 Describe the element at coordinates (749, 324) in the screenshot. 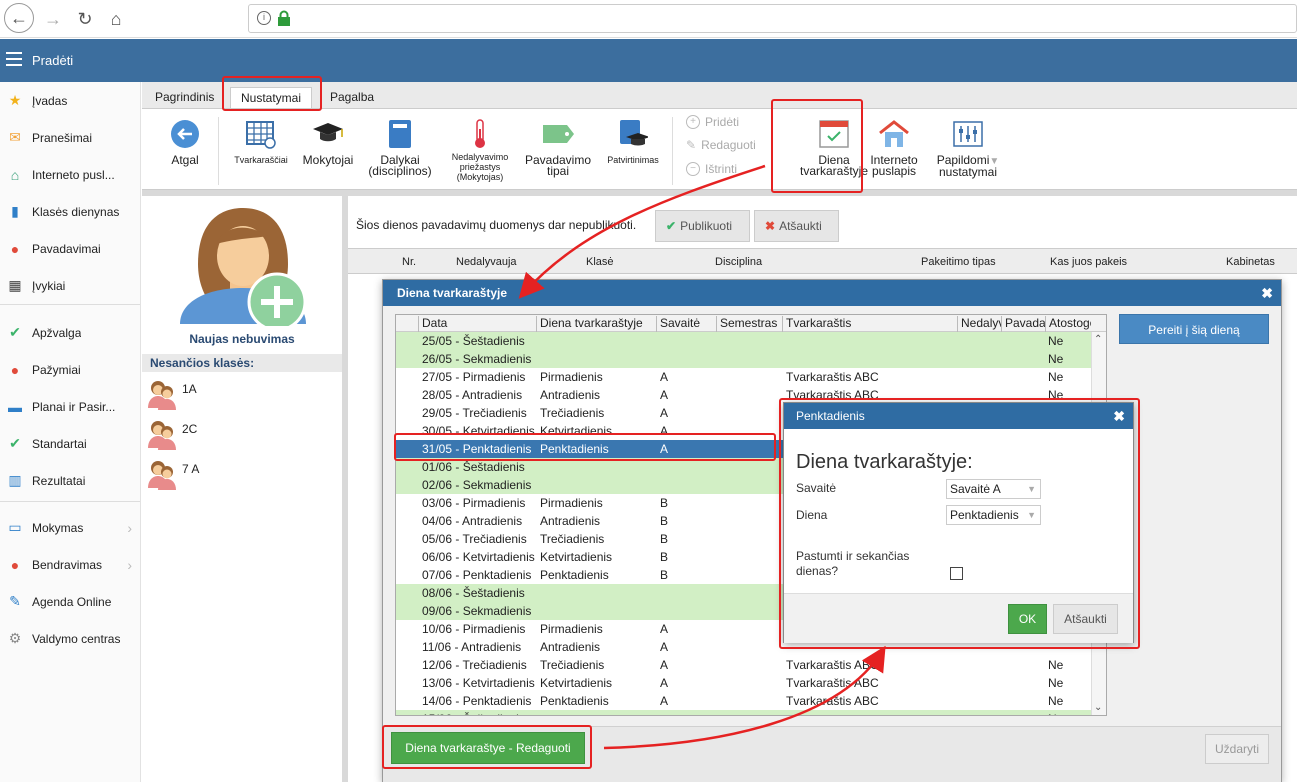

I see `col-semester: Semestras` at that location.